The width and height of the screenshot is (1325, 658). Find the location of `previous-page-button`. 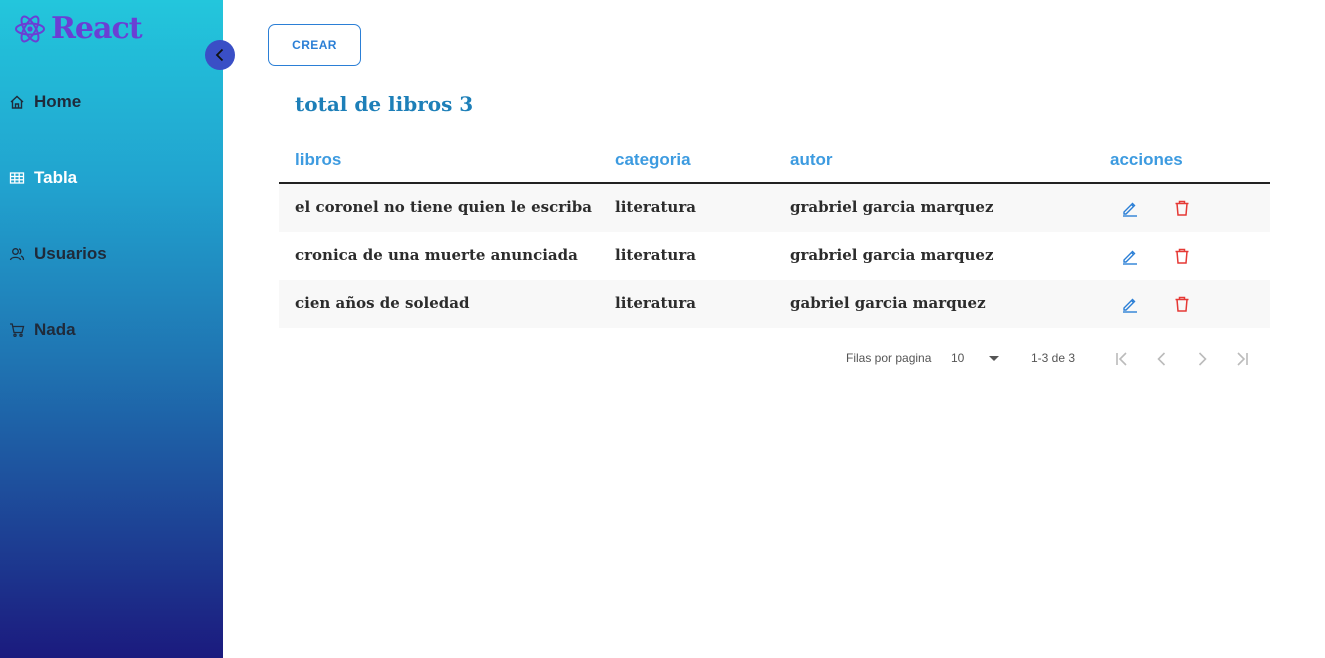

previous-page-button is located at coordinates (1162, 359).